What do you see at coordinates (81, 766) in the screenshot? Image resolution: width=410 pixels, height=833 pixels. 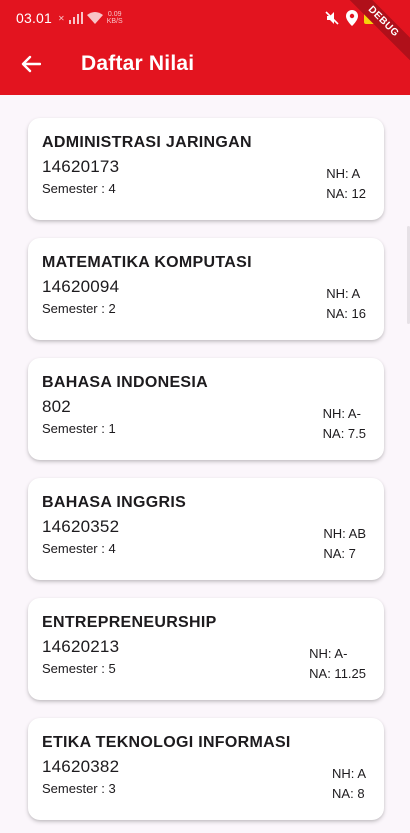 I see `course-code: 14620382` at bounding box center [81, 766].